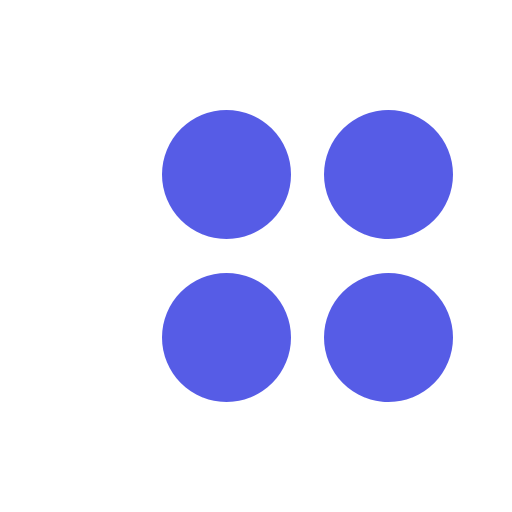  What do you see at coordinates (388, 337) in the screenshot?
I see `dot-bottom-right` at bounding box center [388, 337].